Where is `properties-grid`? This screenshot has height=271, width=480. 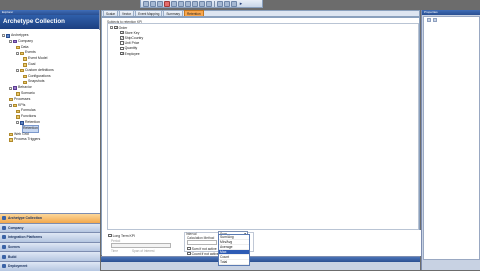 properties-grid is located at coordinates (451, 138).